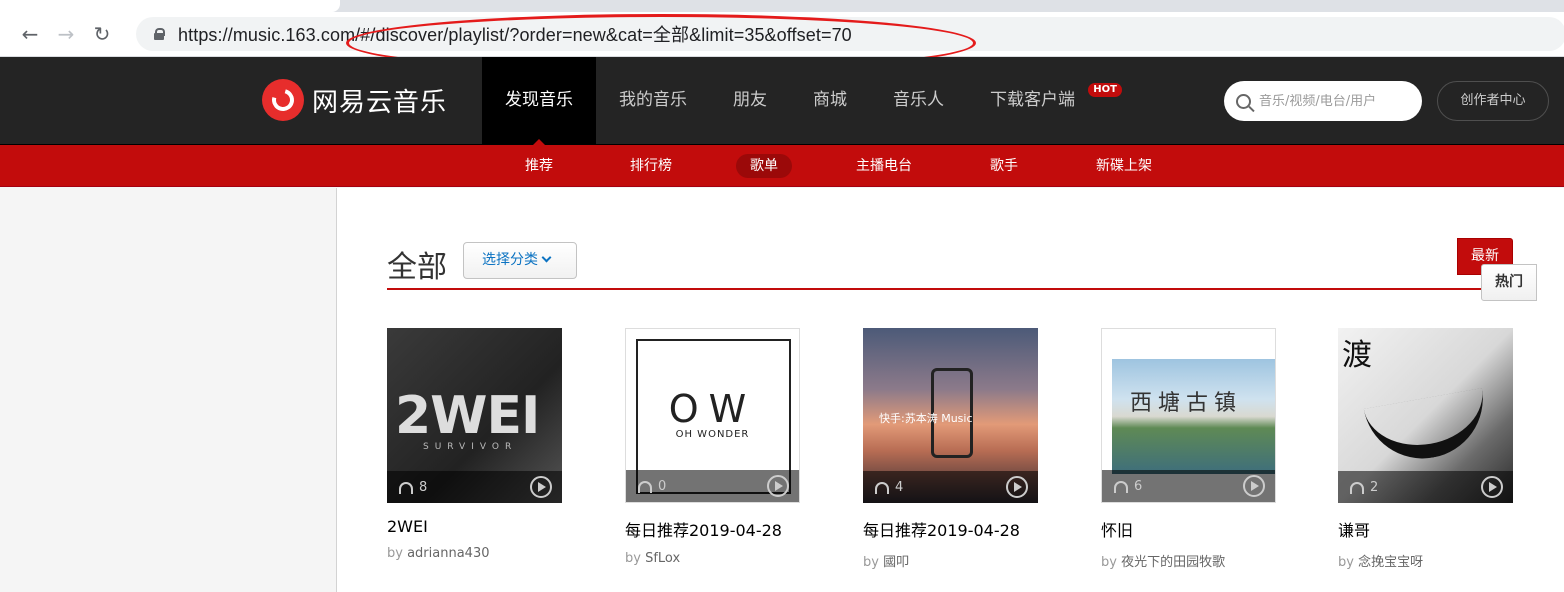  I want to click on browser-tabstrip, so click(782, 6).